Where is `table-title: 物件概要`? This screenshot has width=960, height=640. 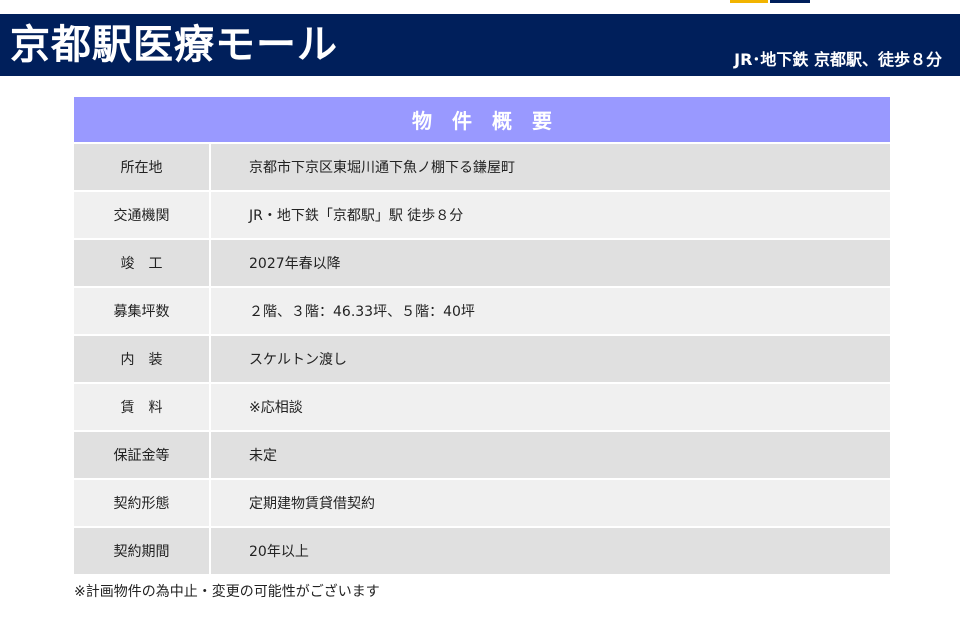
table-title: 物件概要 is located at coordinates (482, 120).